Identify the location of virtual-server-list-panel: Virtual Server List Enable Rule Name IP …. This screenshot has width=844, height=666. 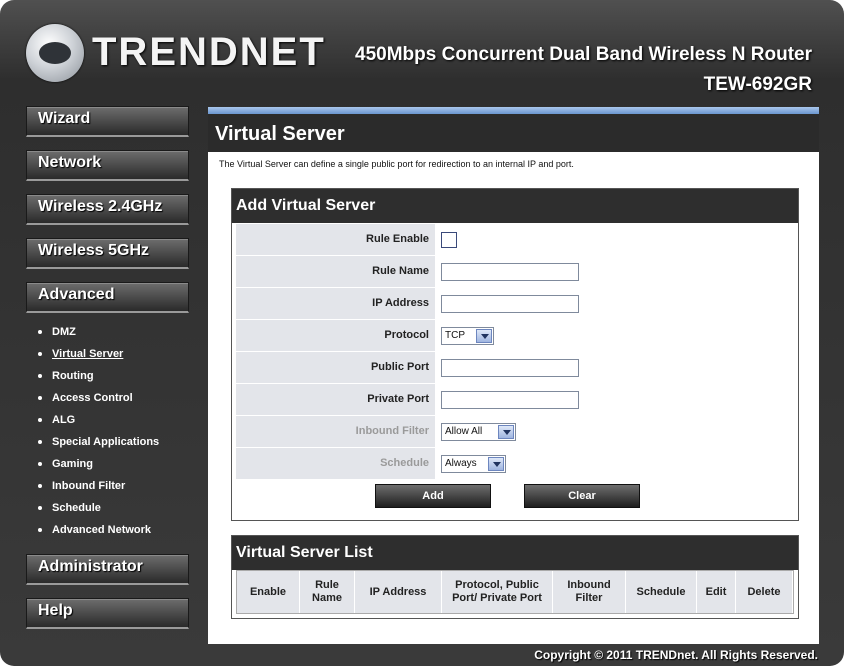
(515, 577).